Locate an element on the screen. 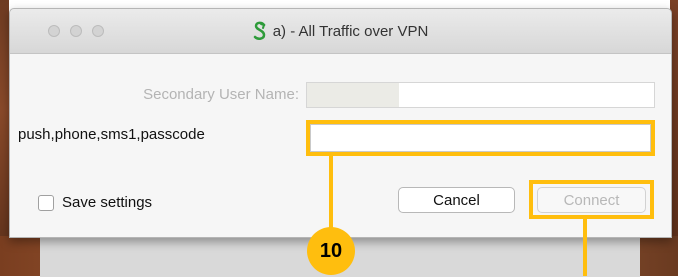 The height and width of the screenshot is (277, 678). connect-button-highlight: Connect is located at coordinates (591, 199).